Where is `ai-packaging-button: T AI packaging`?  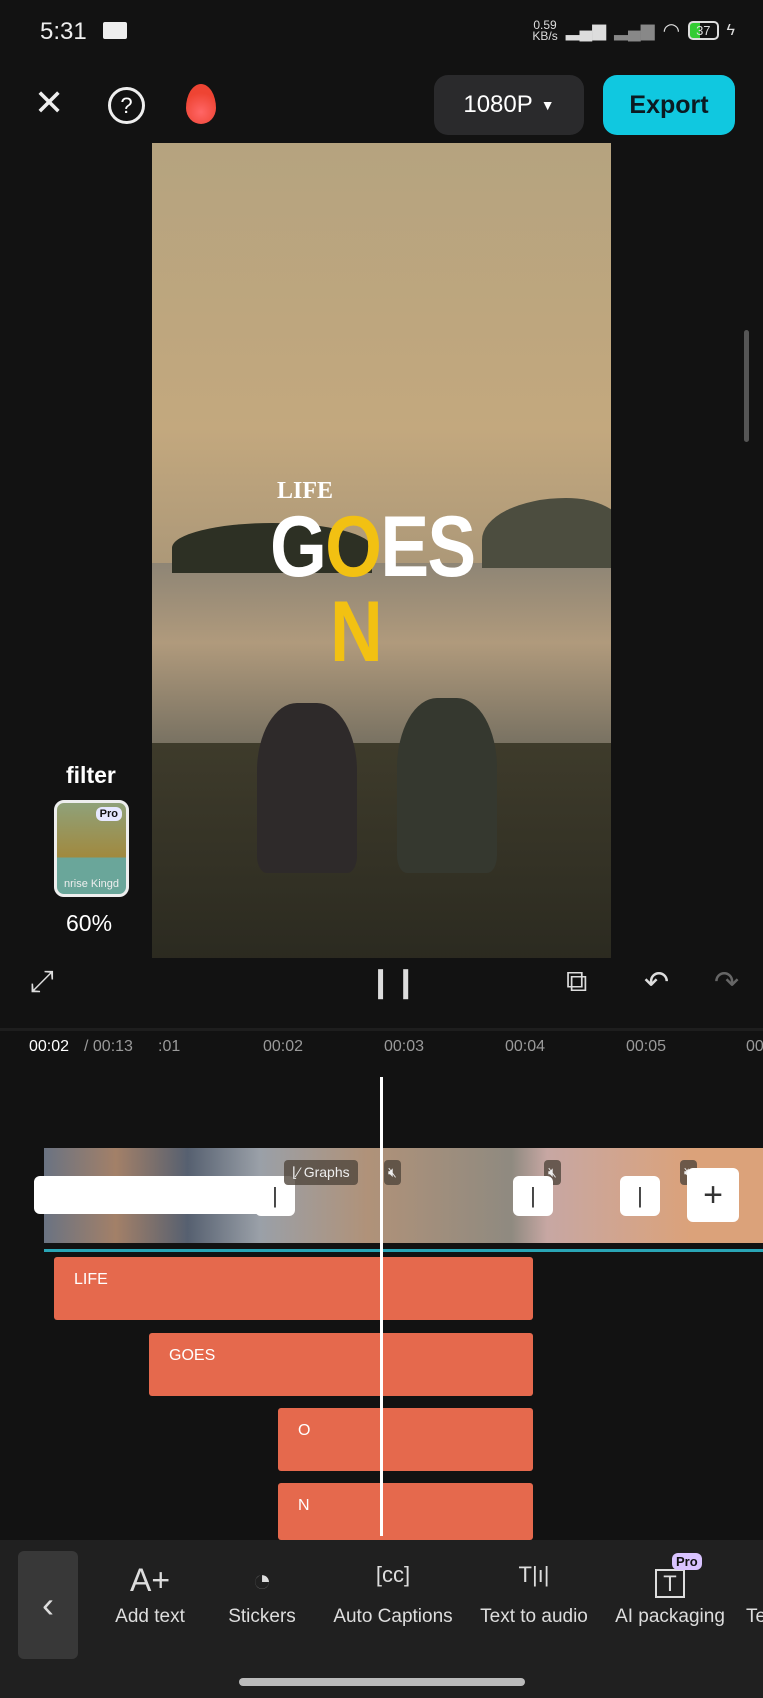
ai-packaging-button: T AI packaging is located at coordinates (670, 1595).